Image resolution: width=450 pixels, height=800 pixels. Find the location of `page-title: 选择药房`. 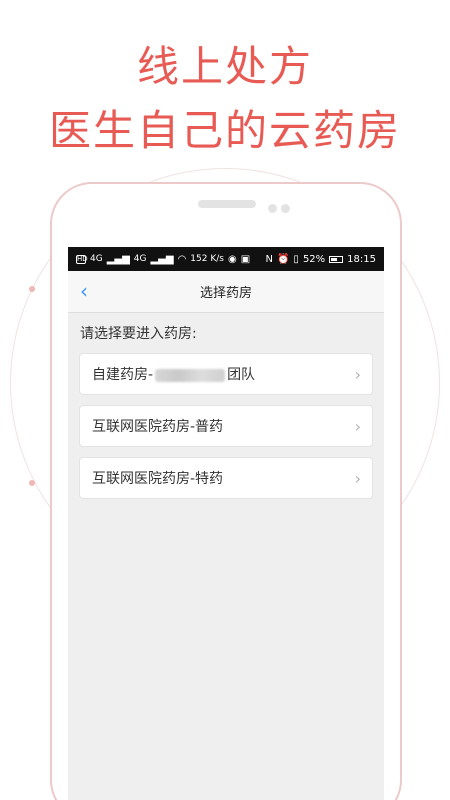

page-title: 选择药房 is located at coordinates (225, 293).